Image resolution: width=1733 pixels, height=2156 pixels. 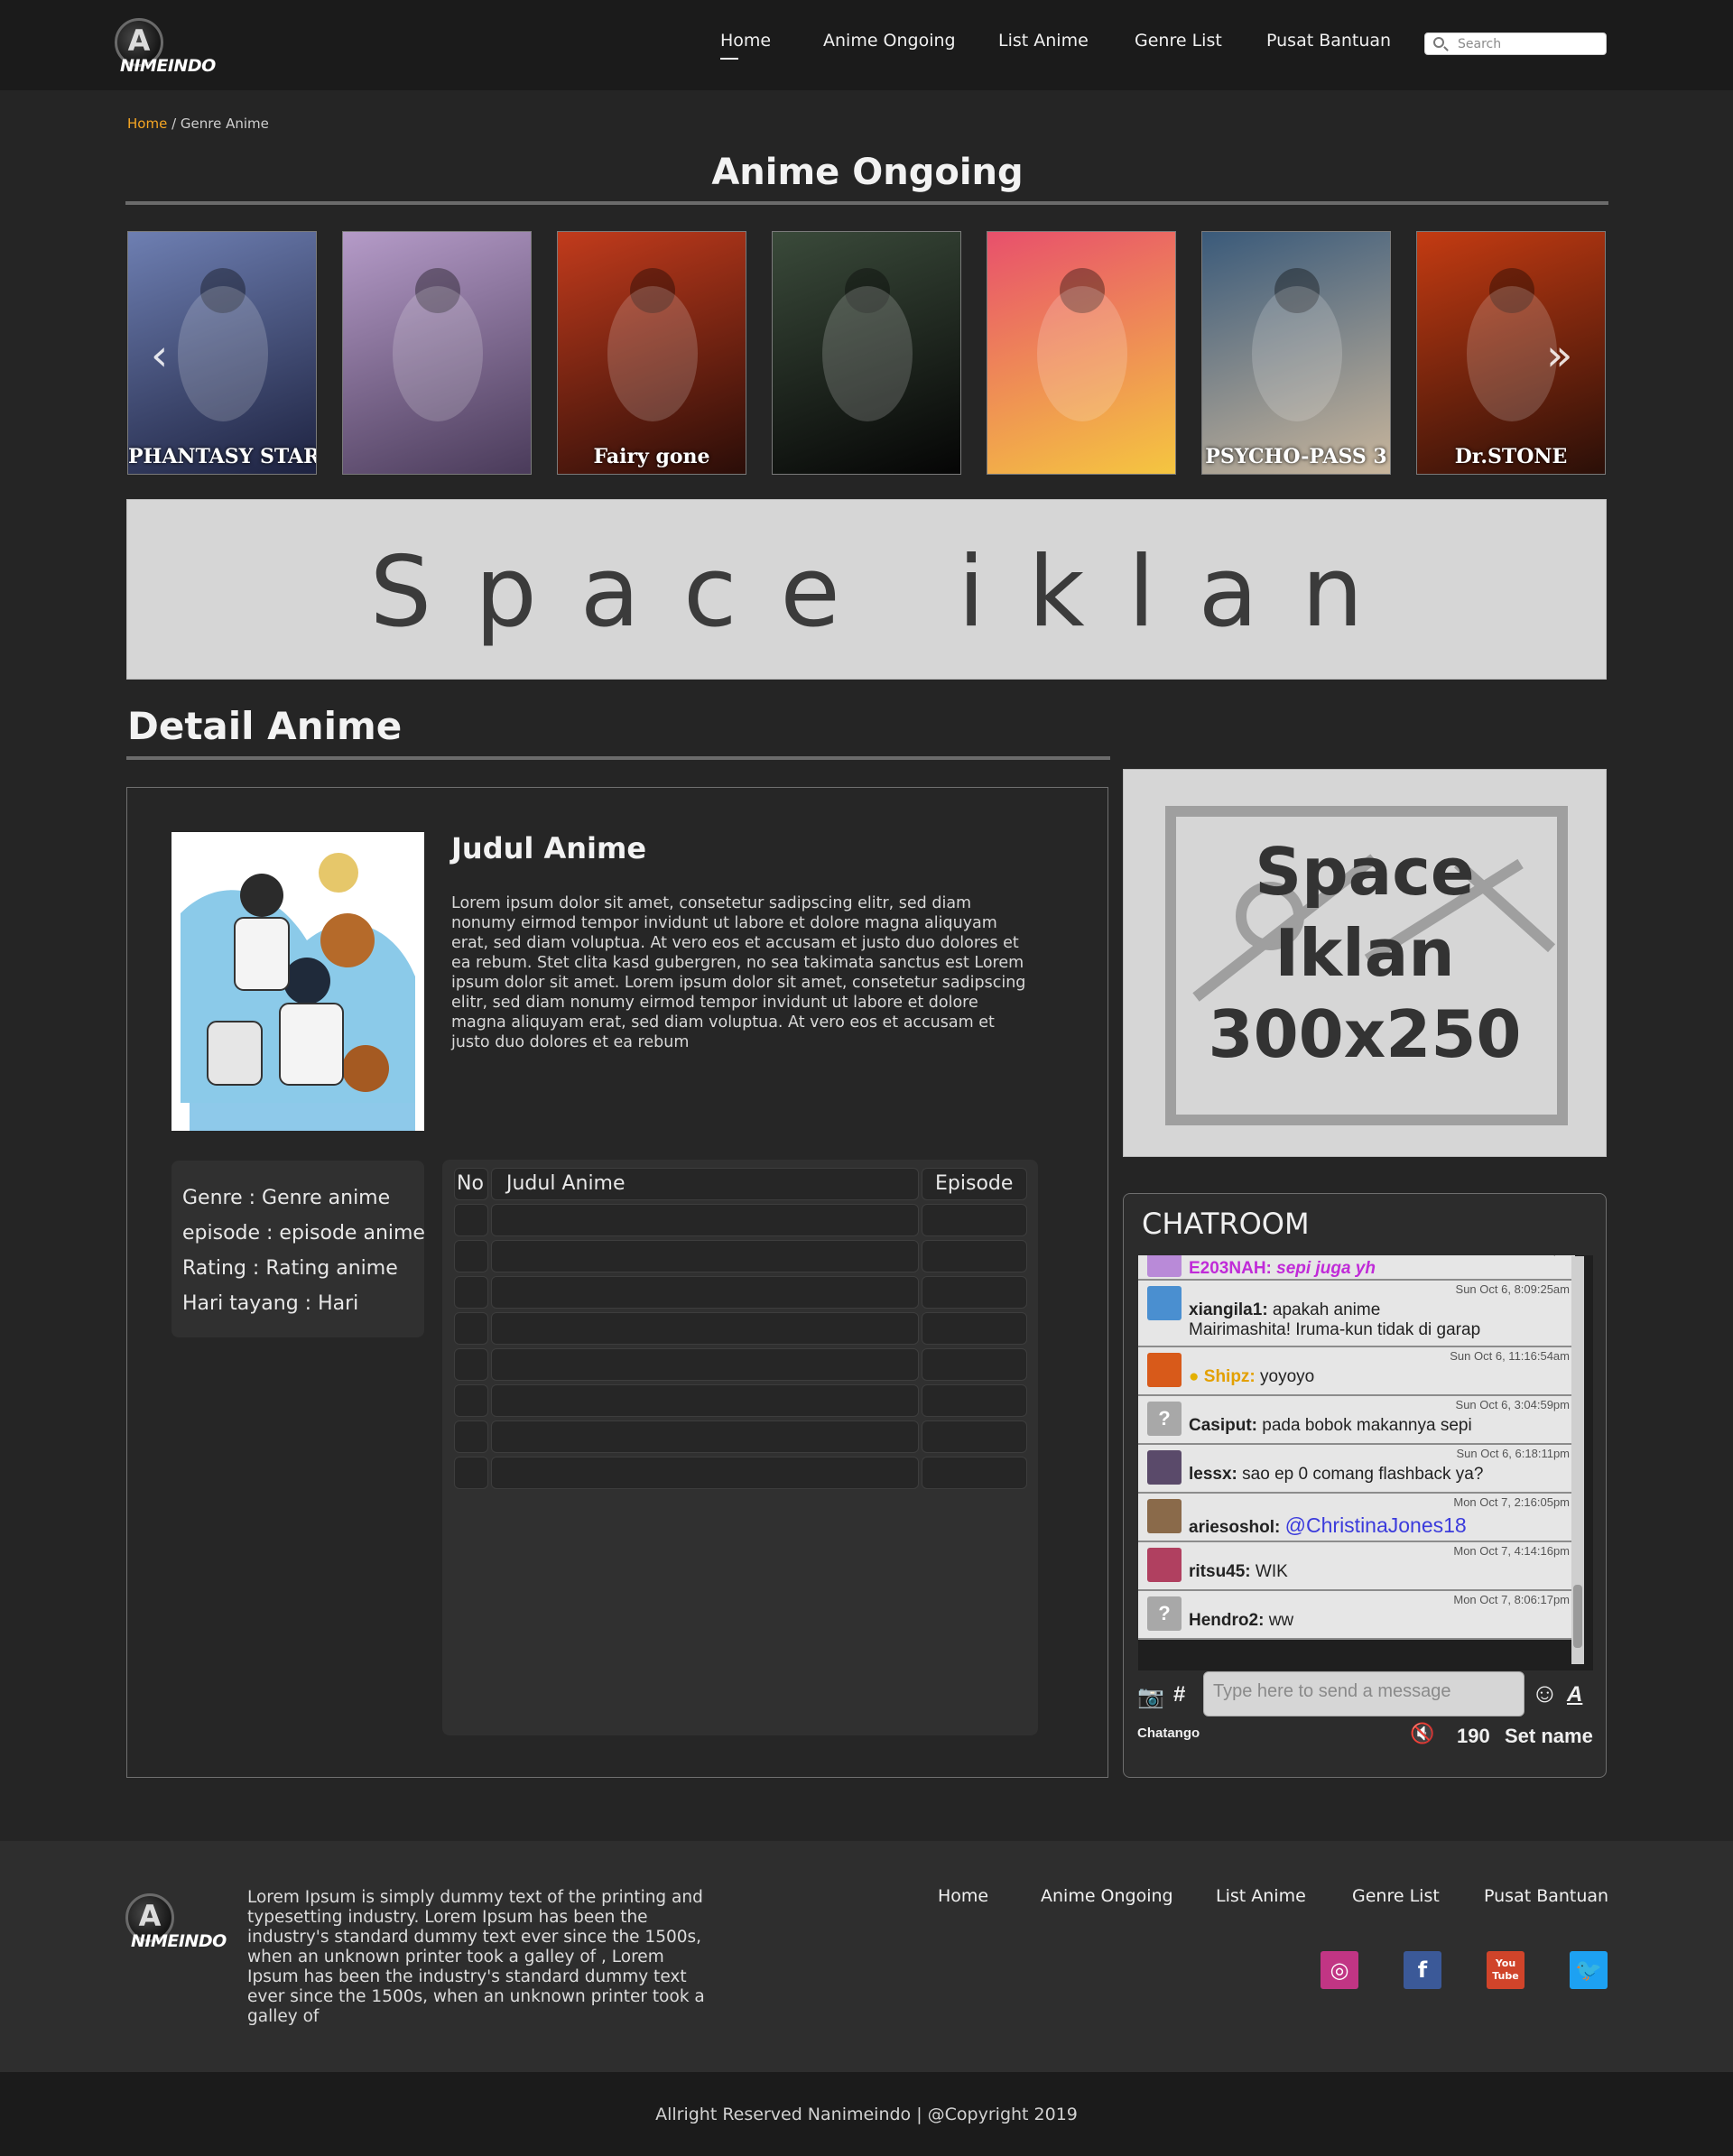 What do you see at coordinates (1226, 1224) in the screenshot?
I see `chatroom-title: CHATROOM` at bounding box center [1226, 1224].